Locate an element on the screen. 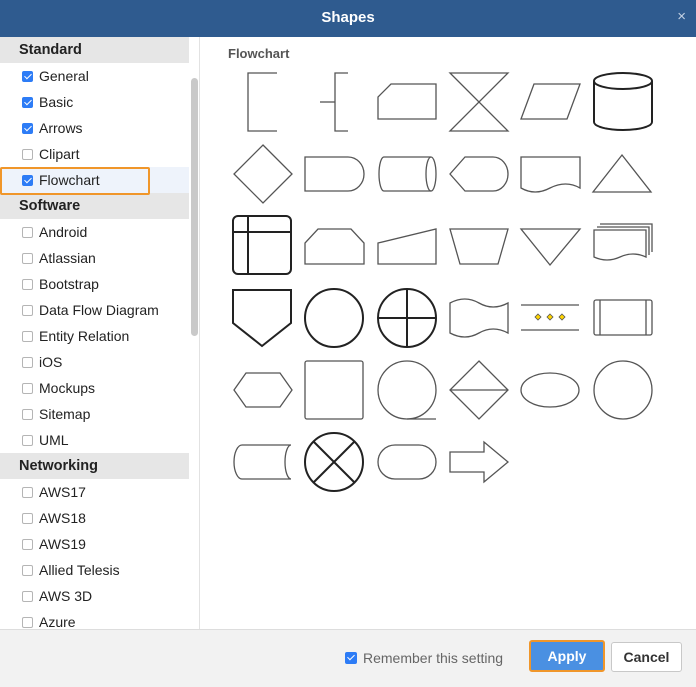 The width and height of the screenshot is (696, 687). cancel-button: Cancel is located at coordinates (646, 657).